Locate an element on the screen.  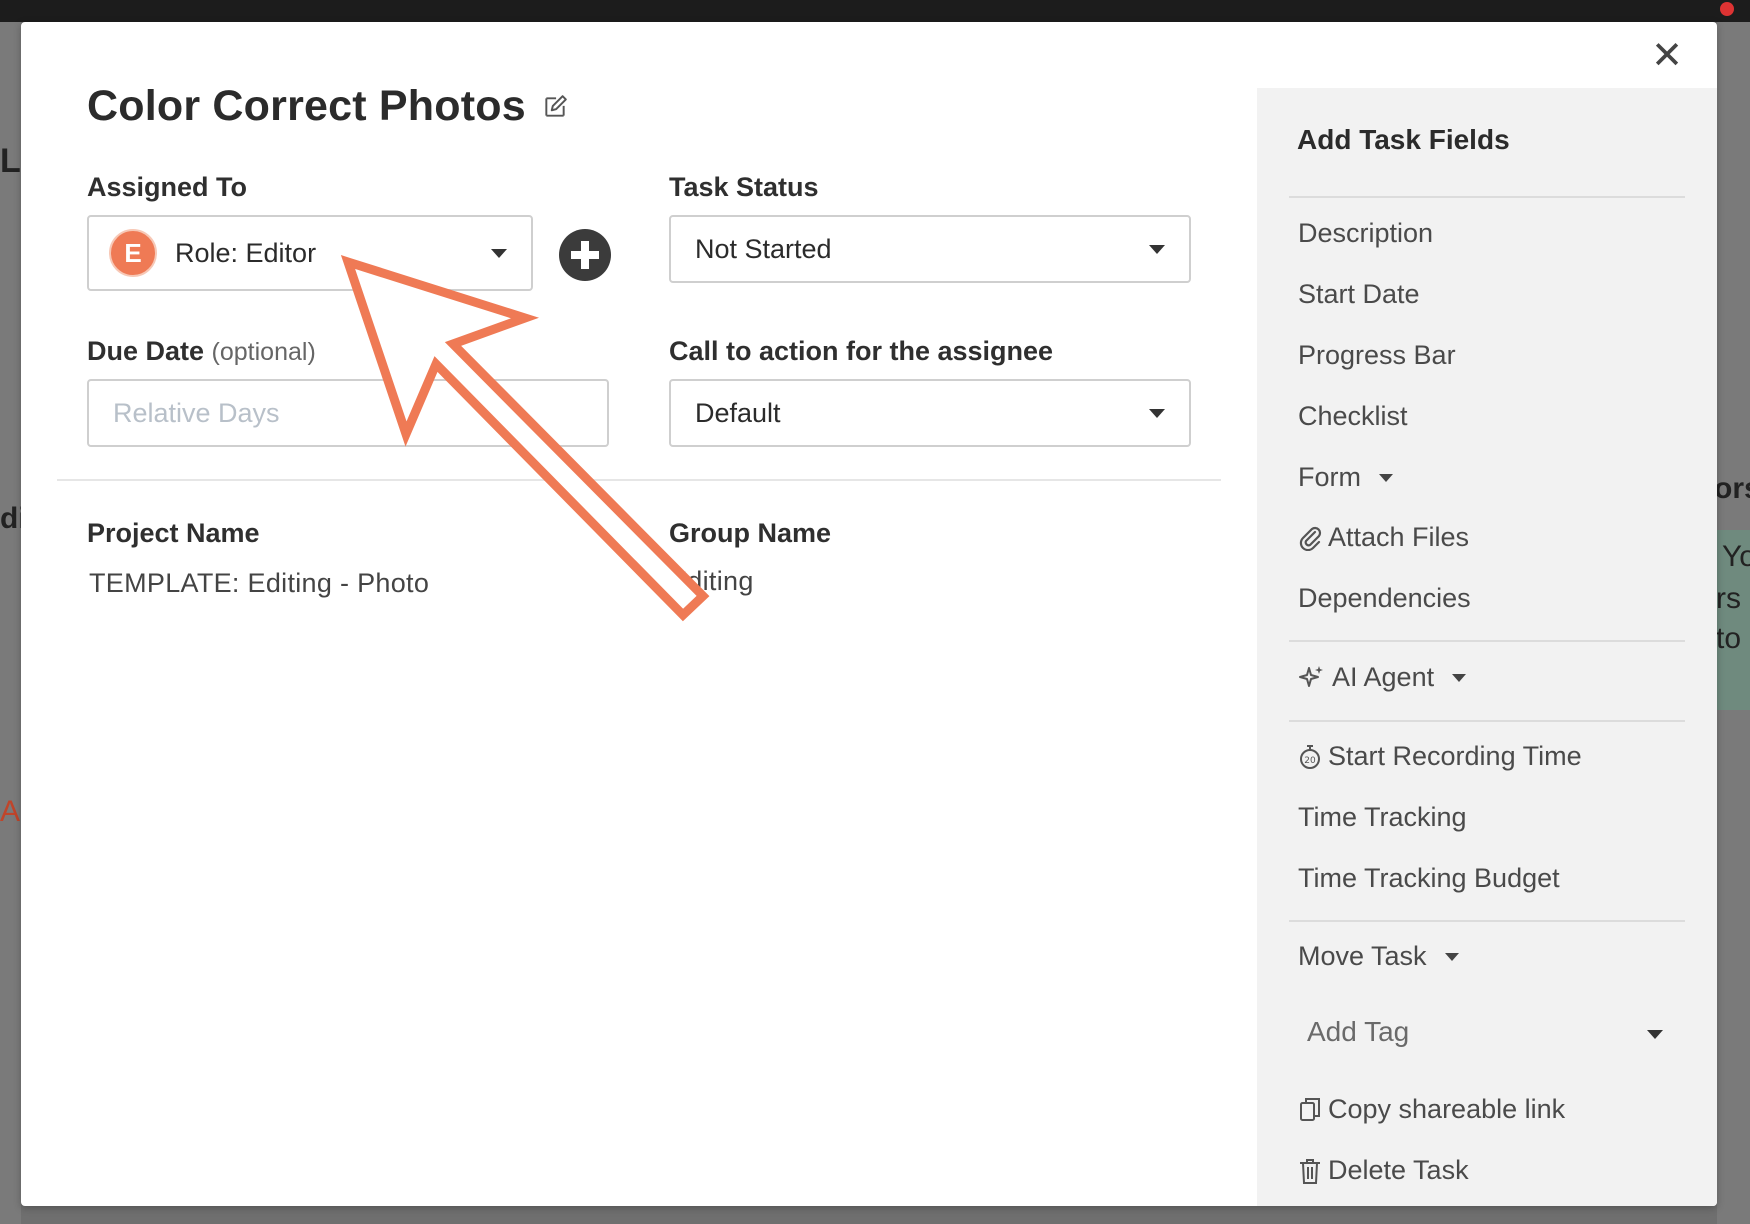
paperclip-icon is located at coordinates (1310, 538).